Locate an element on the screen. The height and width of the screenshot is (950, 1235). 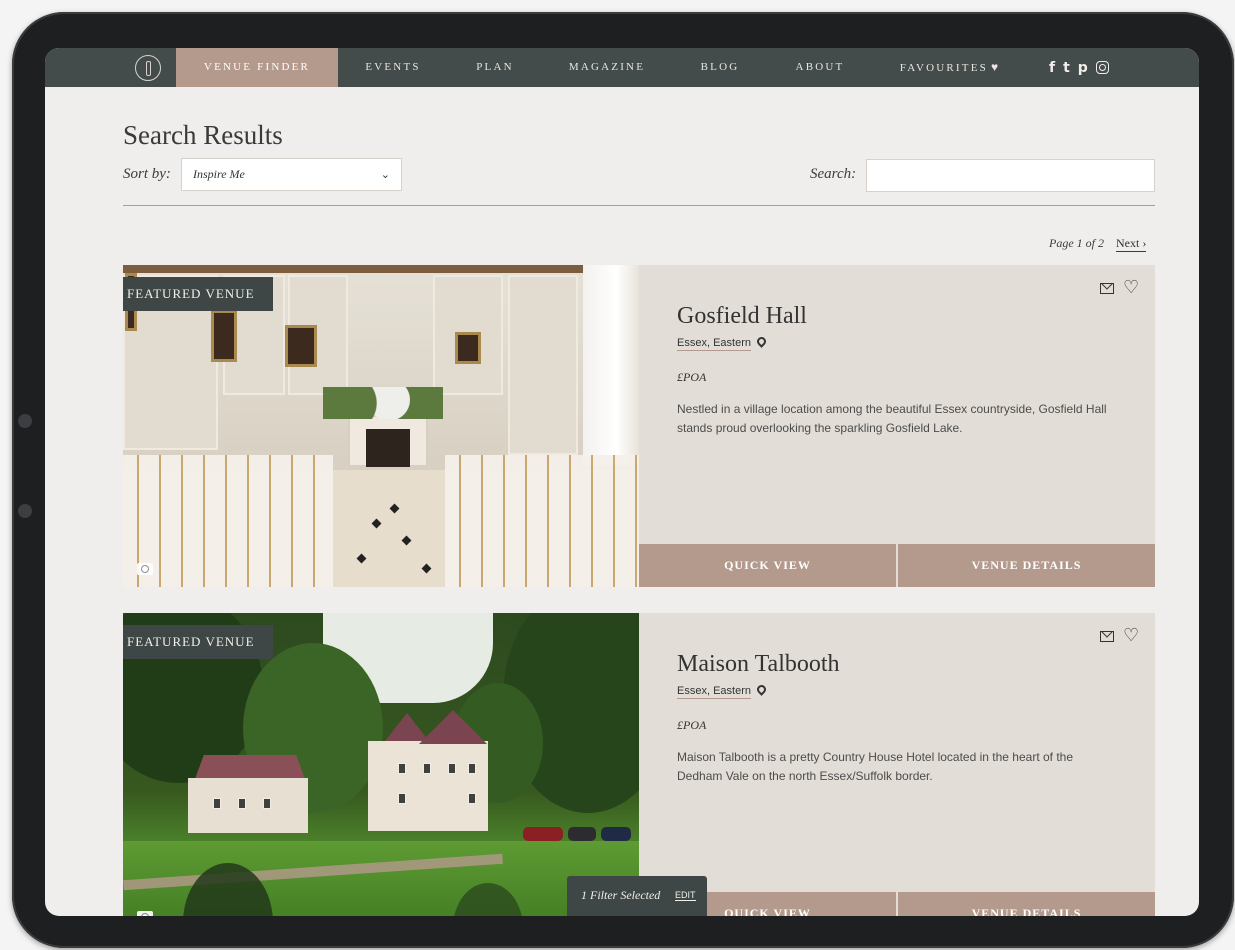
venue-name: Gosfield Hall is located at coordinates (742, 316).